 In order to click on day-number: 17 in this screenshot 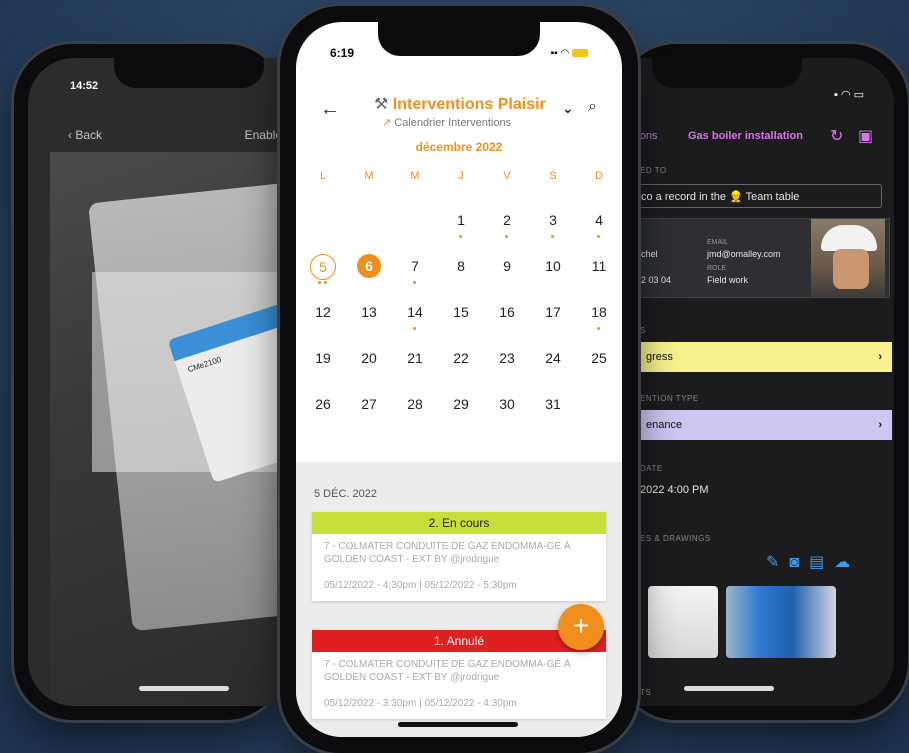, I will do `click(553, 312)`.